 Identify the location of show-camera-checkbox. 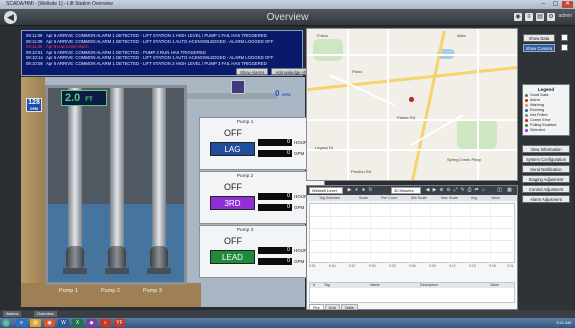
(564, 47).